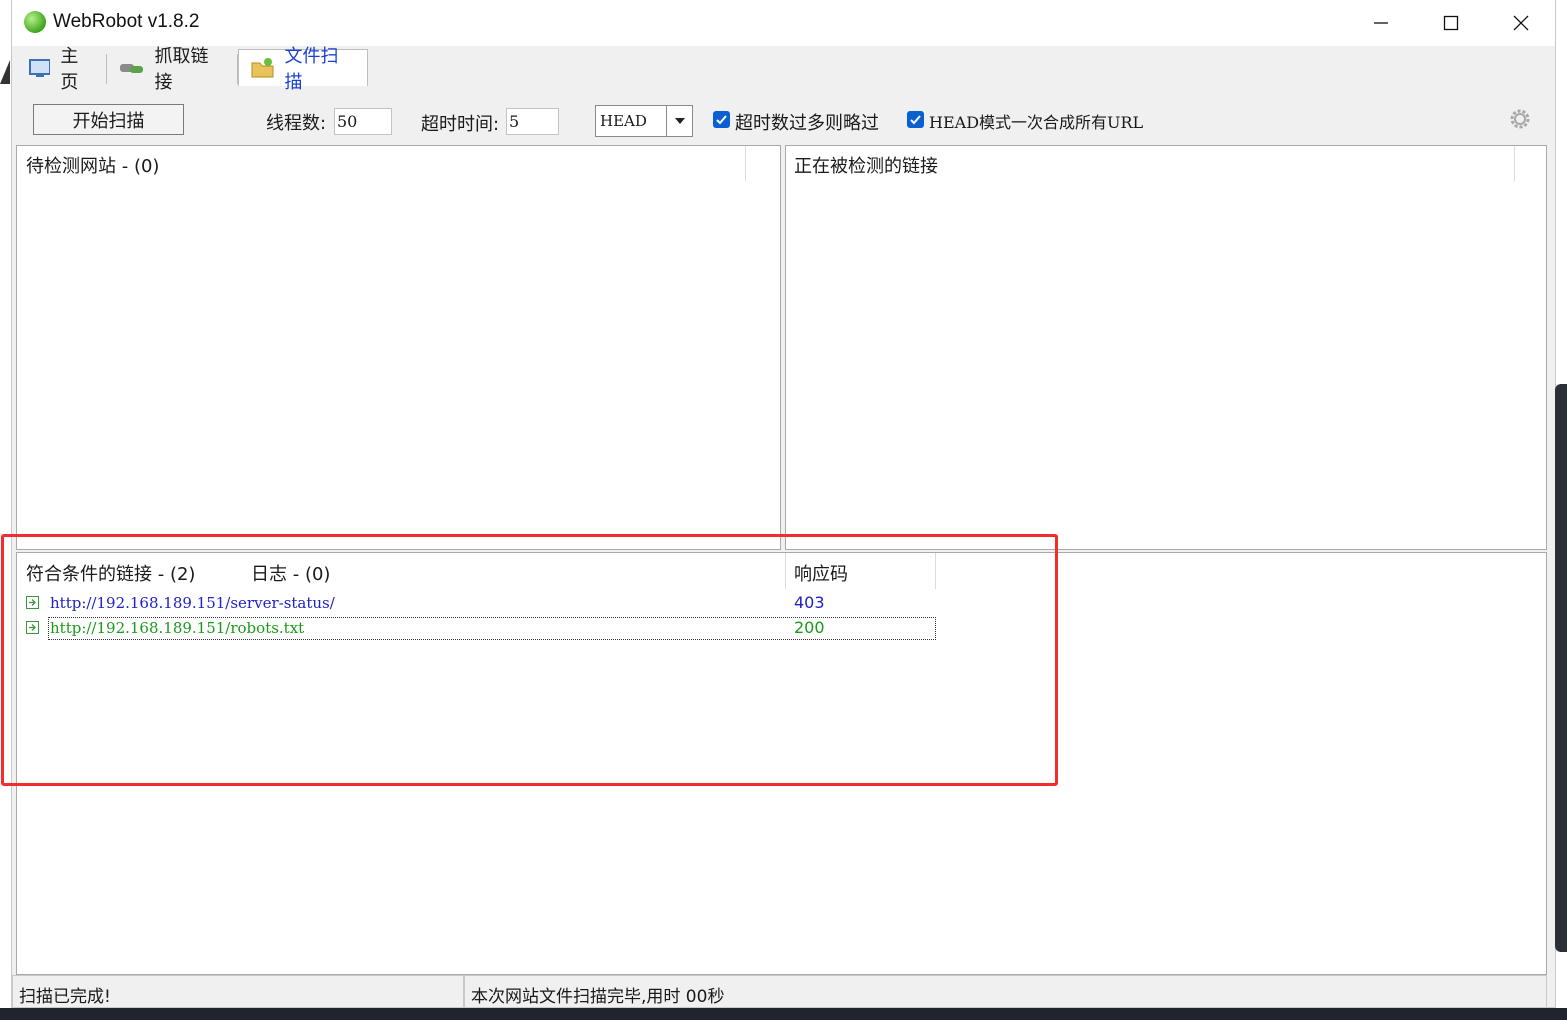 The height and width of the screenshot is (1020, 1567). I want to click on close-button, so click(1521, 23).